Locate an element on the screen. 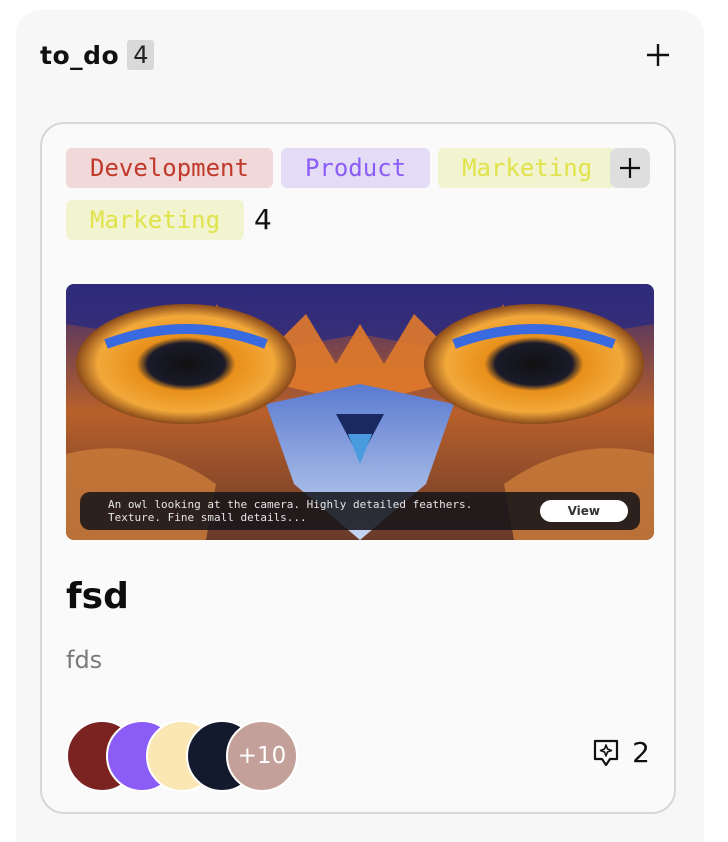 Image resolution: width=728 pixels, height=842 pixels. tag: Development is located at coordinates (169, 168).